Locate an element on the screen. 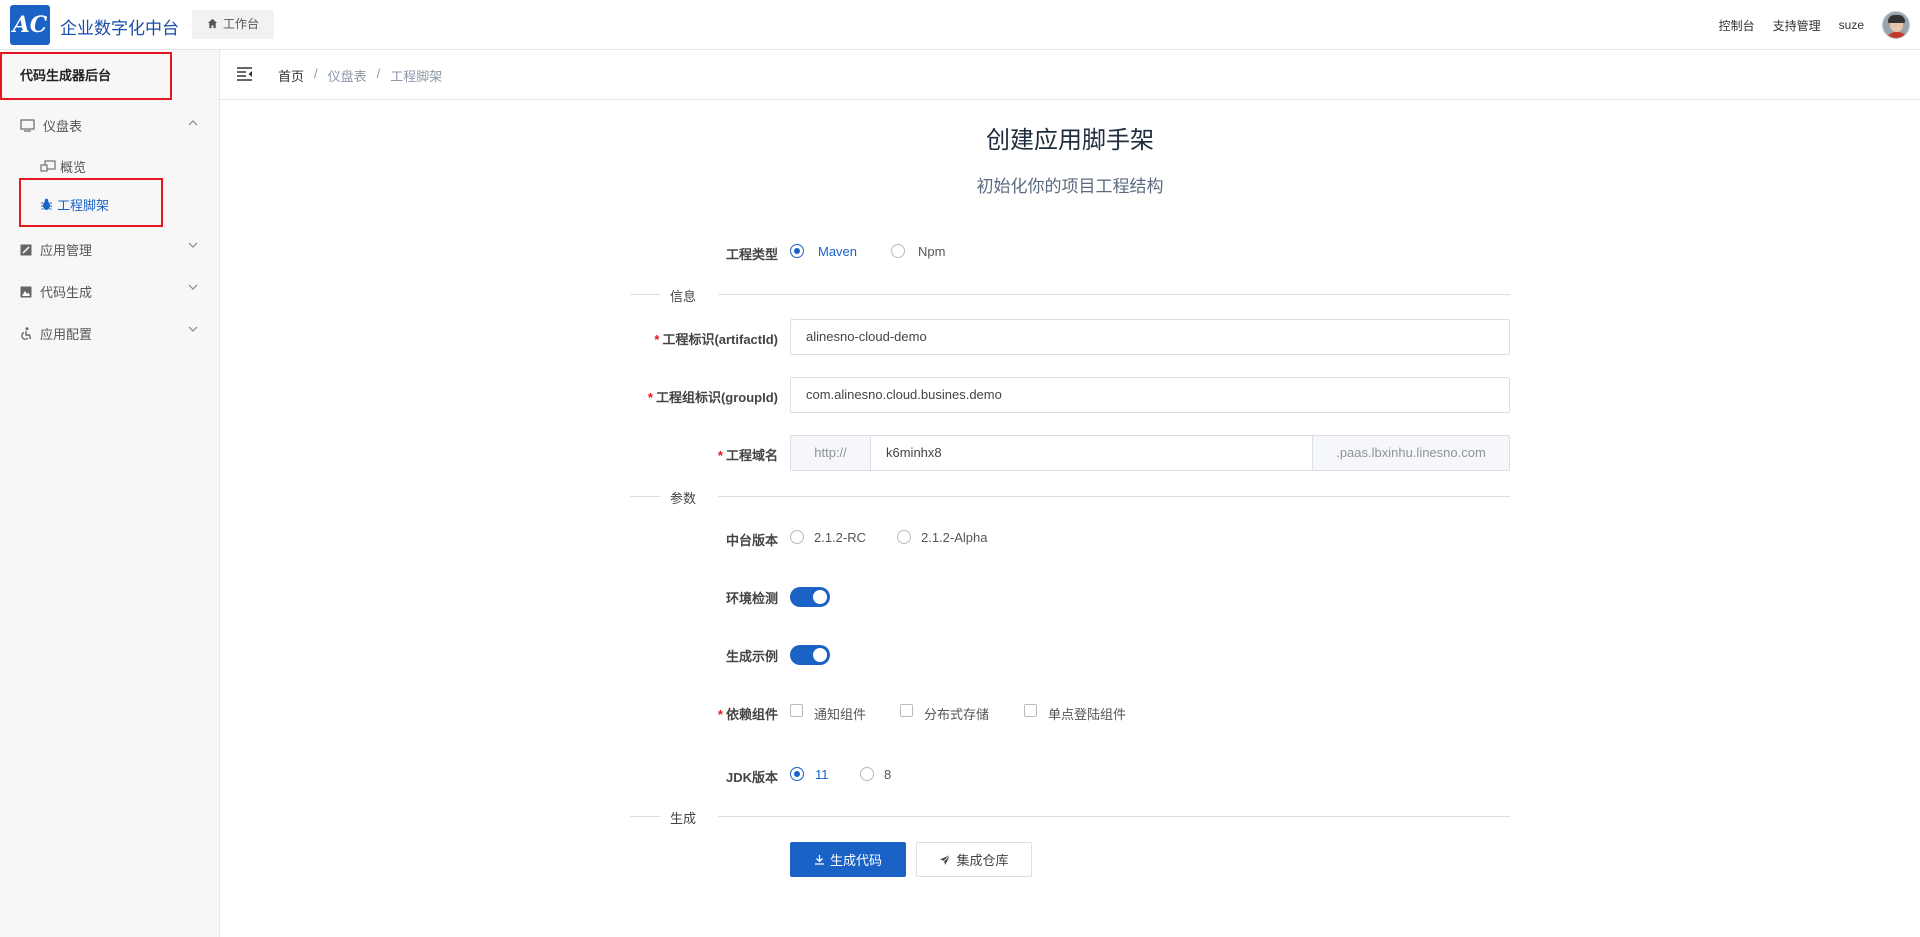 Image resolution: width=1920 pixels, height=937 pixels. section-params-title: 参数 is located at coordinates (683, 498).